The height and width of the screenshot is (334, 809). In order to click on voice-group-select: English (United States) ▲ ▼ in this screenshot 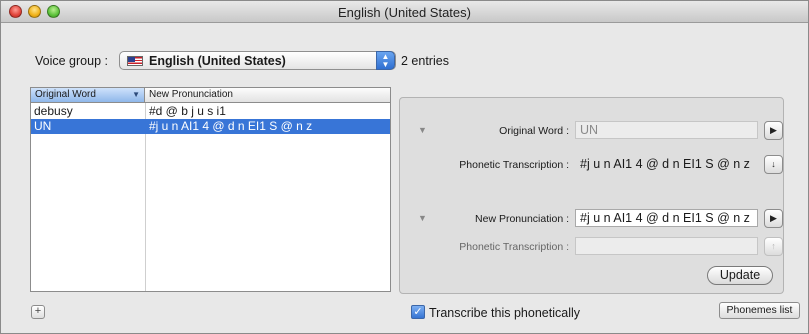, I will do `click(257, 60)`.